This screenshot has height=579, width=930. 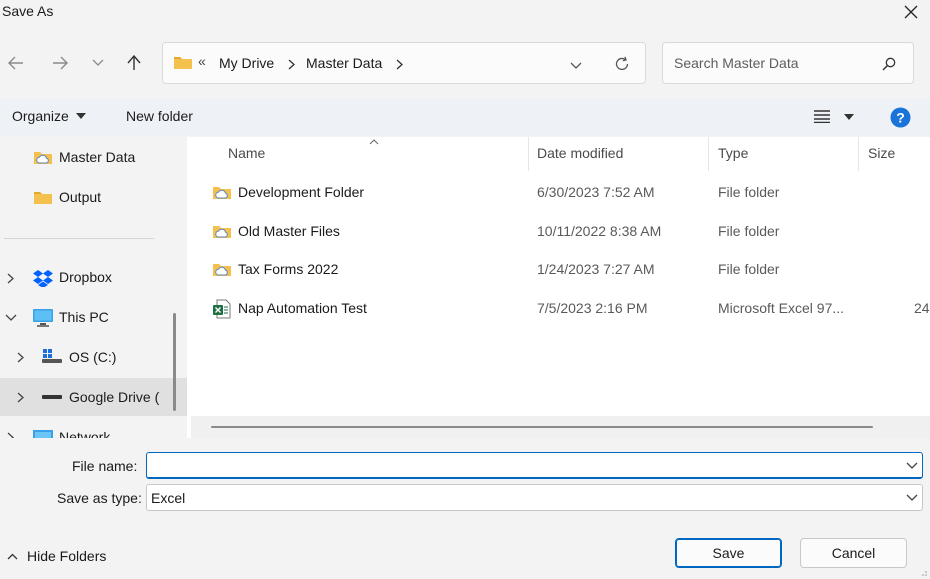 What do you see at coordinates (52, 356) in the screenshot?
I see `drive-icon` at bounding box center [52, 356].